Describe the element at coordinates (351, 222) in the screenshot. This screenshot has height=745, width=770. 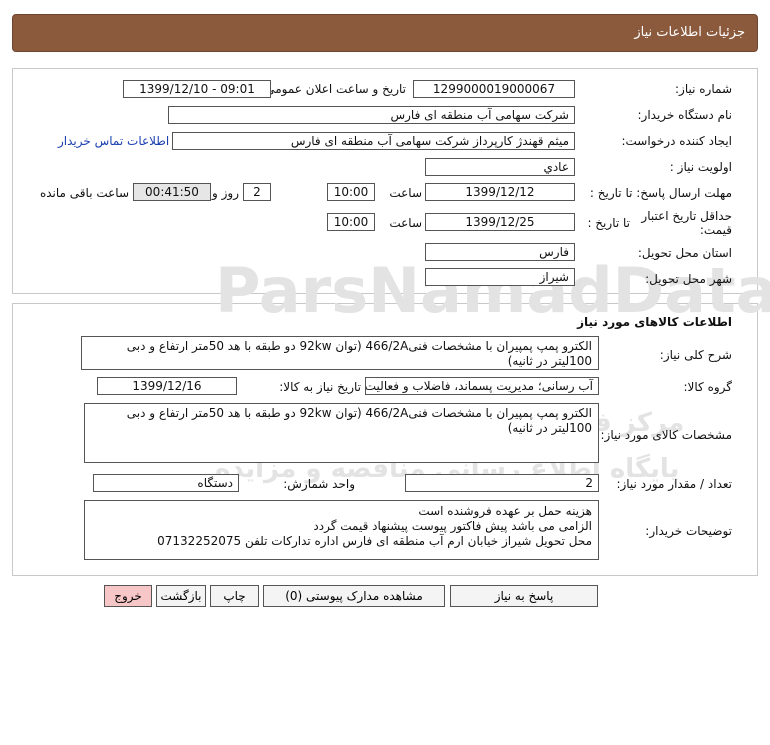
I see `validity-time-value: 10:00` at that location.